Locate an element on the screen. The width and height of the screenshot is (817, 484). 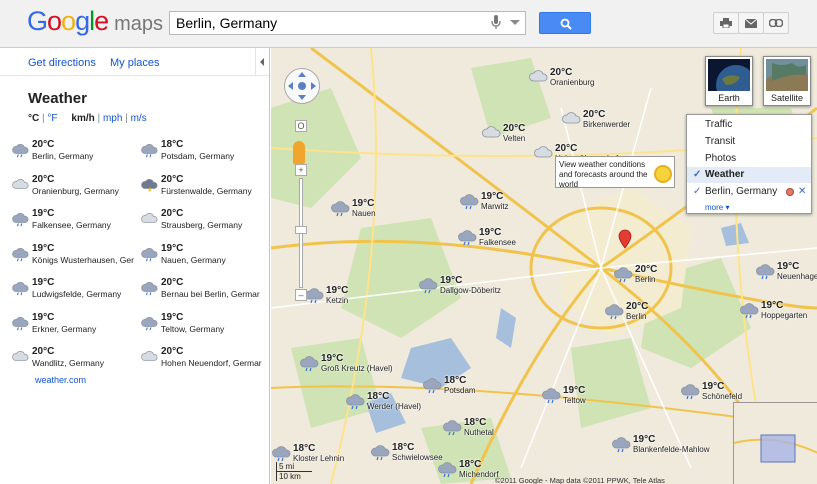
map-weather-marker: 19°C Teltow is located at coordinates (571, 395).